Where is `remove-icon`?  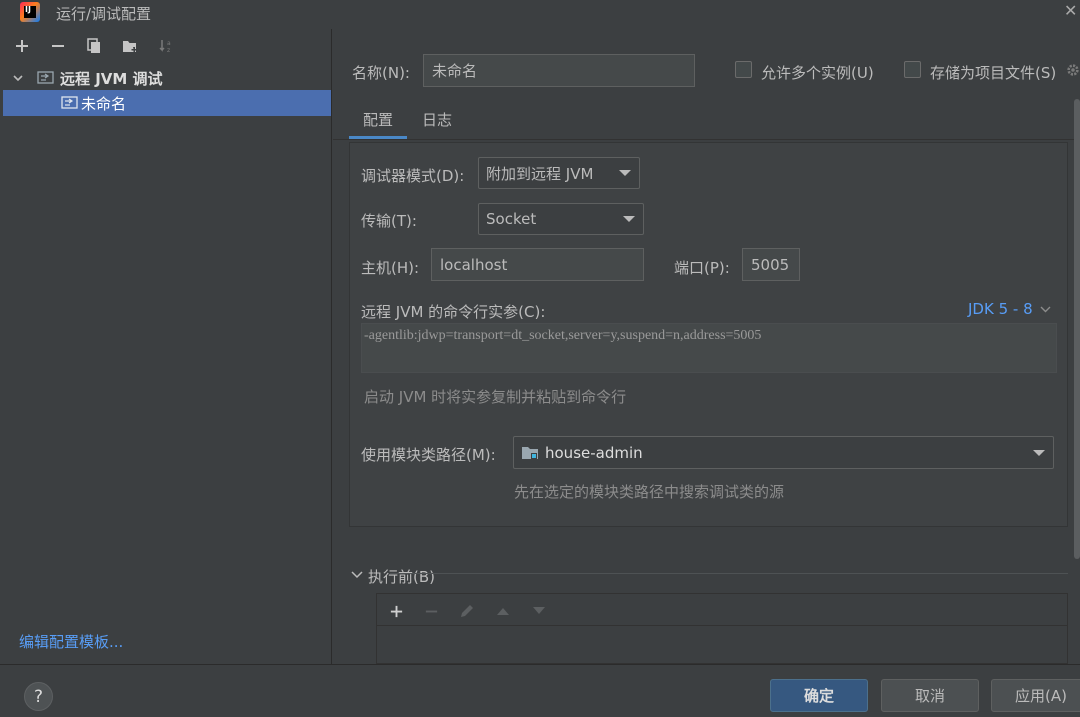 remove-icon is located at coordinates (58, 46).